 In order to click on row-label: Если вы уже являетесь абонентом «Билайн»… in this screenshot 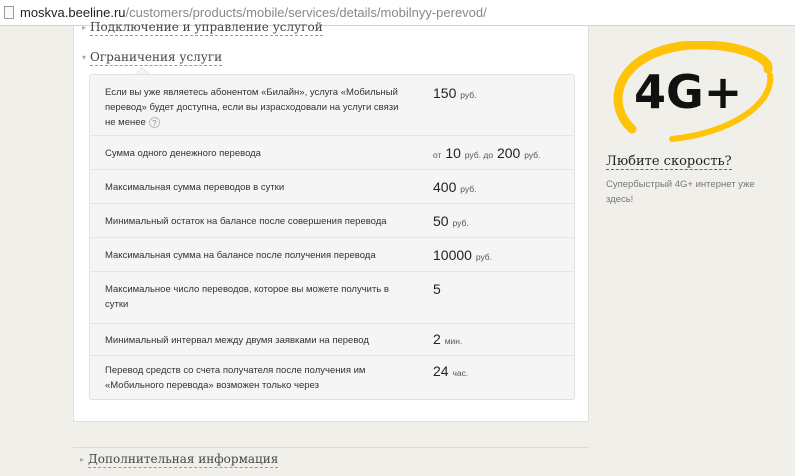, I will do `click(252, 107)`.